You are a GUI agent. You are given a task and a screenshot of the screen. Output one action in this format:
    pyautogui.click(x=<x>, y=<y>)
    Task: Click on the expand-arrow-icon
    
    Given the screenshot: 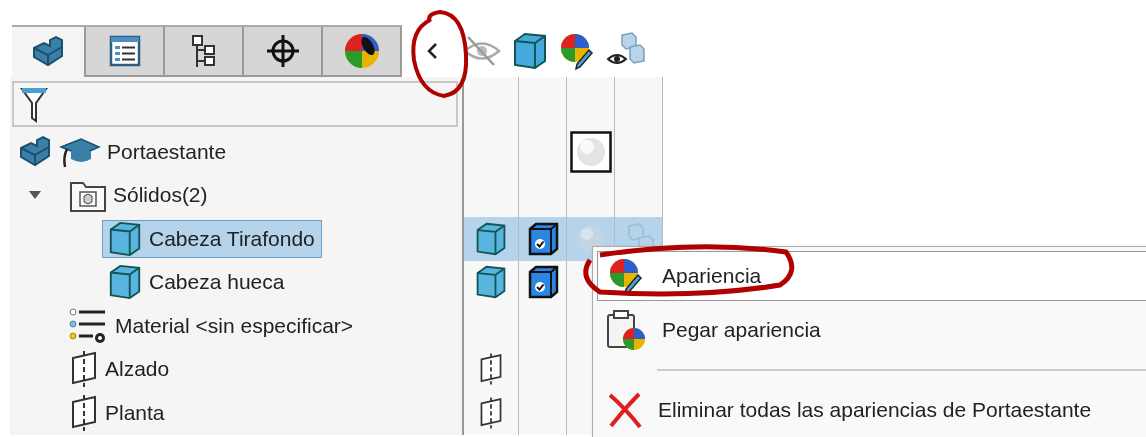 What is the action you would take?
    pyautogui.click(x=35, y=195)
    